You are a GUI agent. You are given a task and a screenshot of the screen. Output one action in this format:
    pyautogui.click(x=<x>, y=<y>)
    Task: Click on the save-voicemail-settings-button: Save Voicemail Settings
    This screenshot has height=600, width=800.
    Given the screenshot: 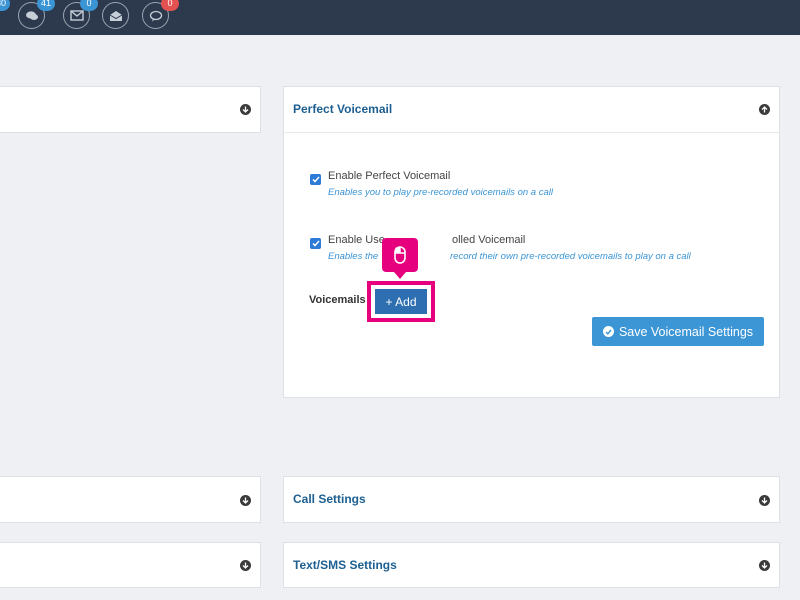 What is the action you would take?
    pyautogui.click(x=678, y=331)
    